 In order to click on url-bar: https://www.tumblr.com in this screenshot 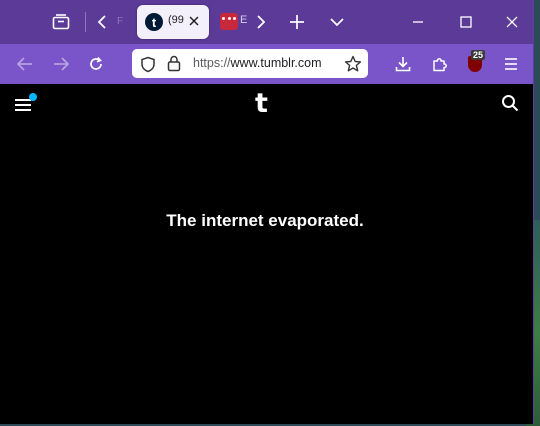, I will do `click(250, 63)`.